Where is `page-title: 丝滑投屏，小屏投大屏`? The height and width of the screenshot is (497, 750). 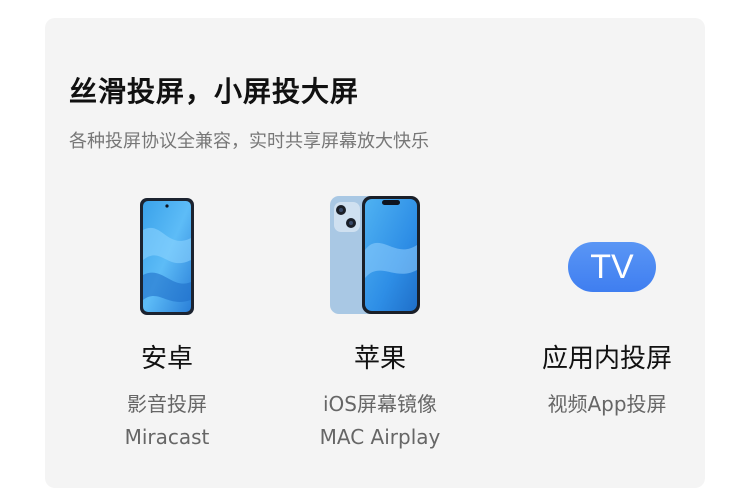
page-title: 丝滑投屏，小屏投大屏 is located at coordinates (214, 91).